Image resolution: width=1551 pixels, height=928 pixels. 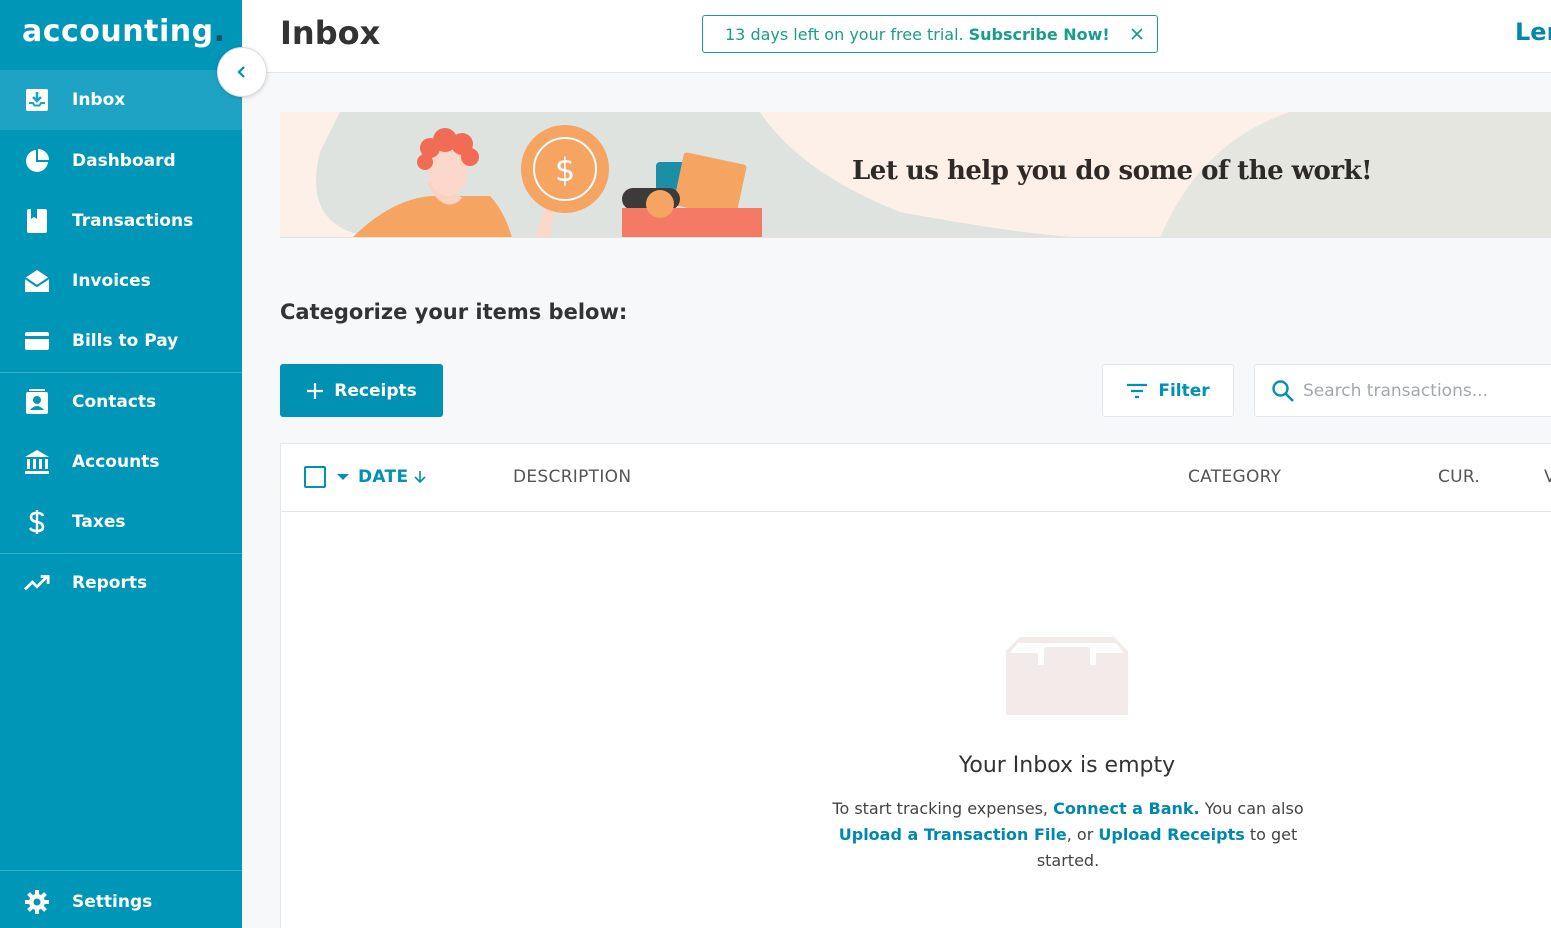 I want to click on upload-transaction-file-link: Upload a Transaction File, so click(x=953, y=834).